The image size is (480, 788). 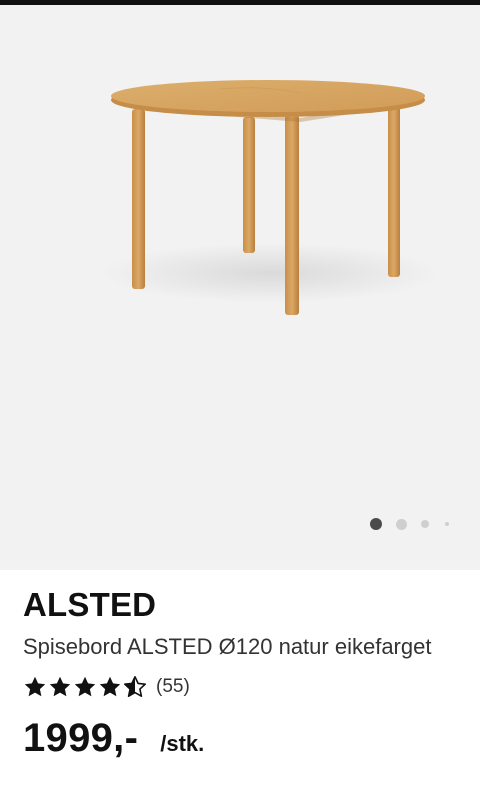 I want to click on product-price: 1999,-, so click(x=81, y=738).